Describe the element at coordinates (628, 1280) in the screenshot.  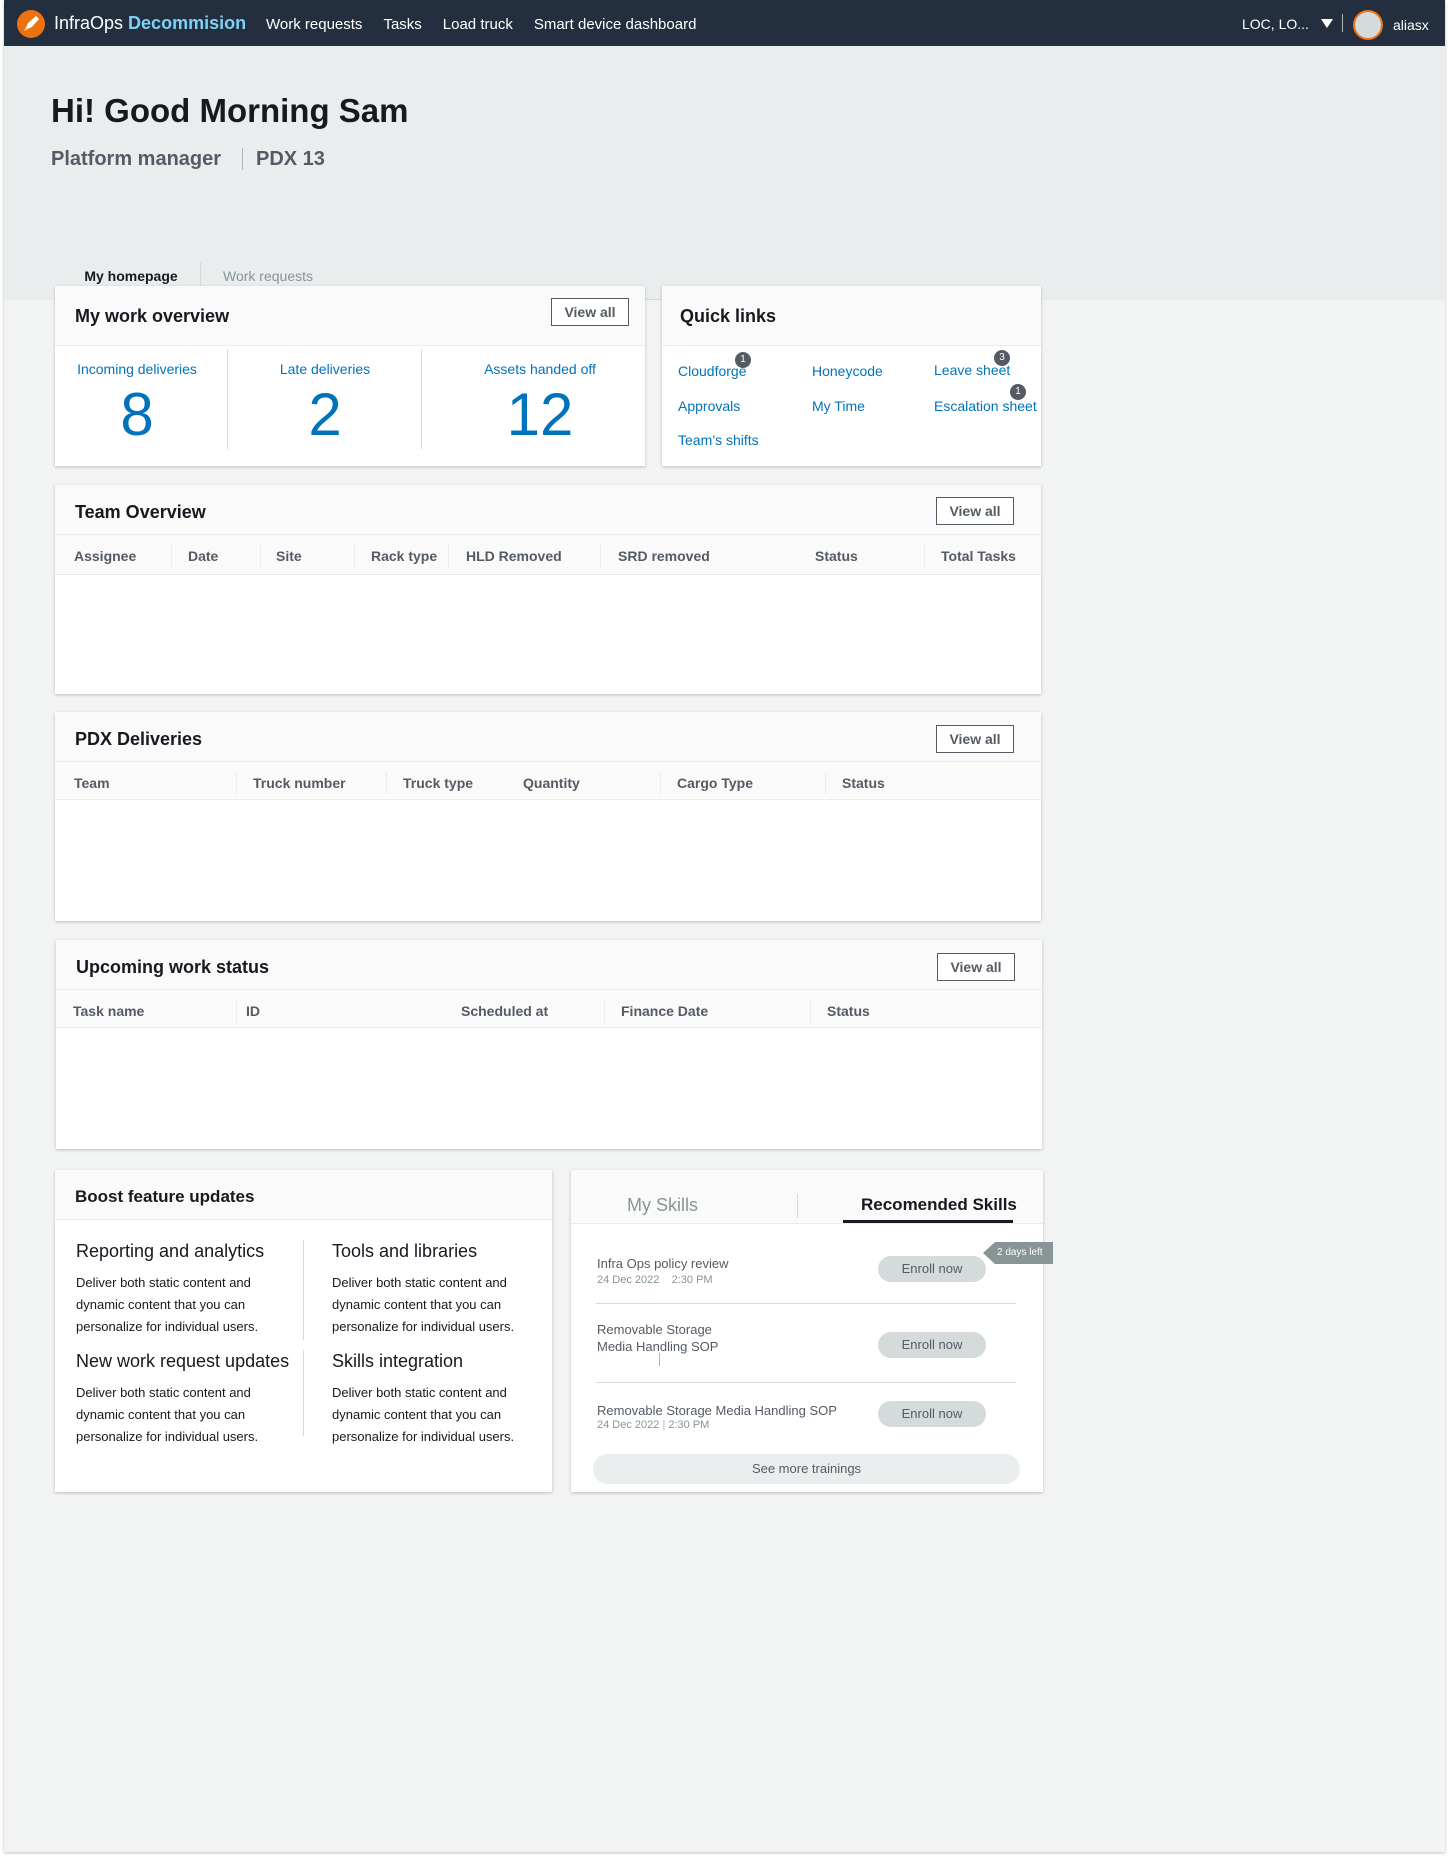
I see `skill-date: 24 Dec 2022` at that location.